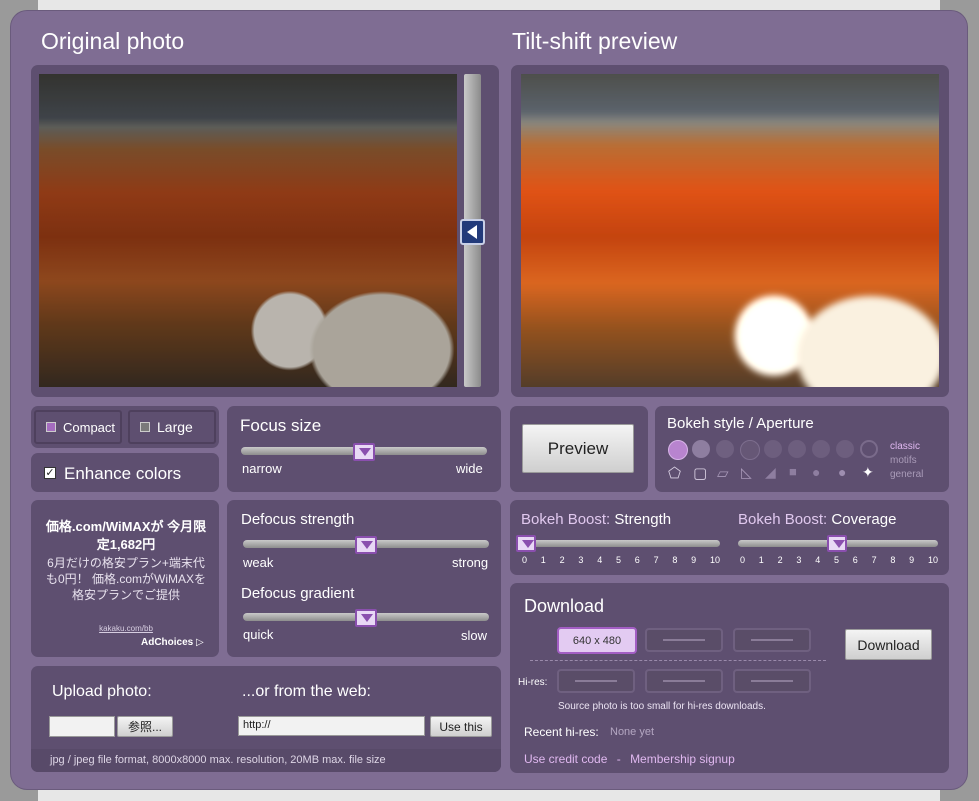  Describe the element at coordinates (694, 560) in the screenshot. I see `boost-strength-tick-9: 9` at that location.